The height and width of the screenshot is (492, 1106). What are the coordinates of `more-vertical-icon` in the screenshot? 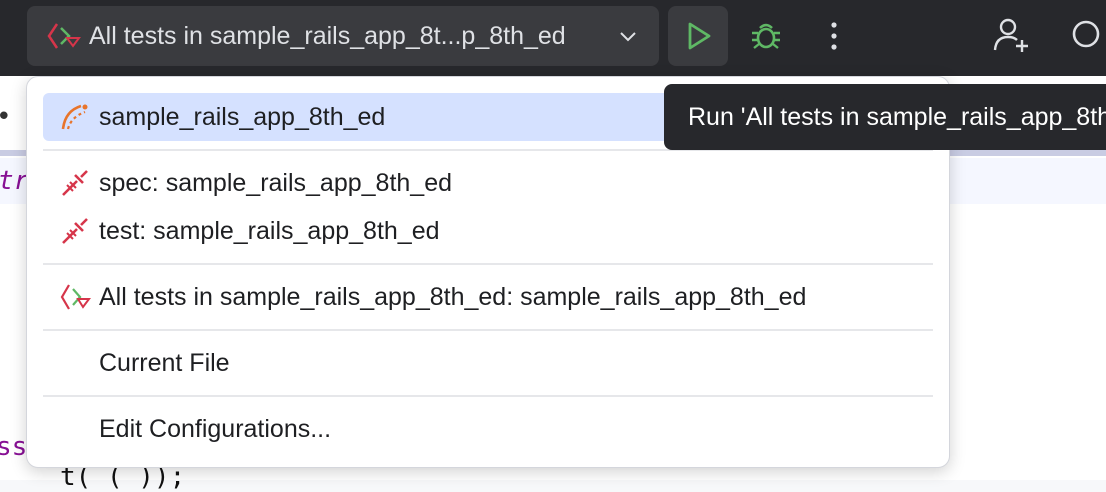 It's located at (834, 36).